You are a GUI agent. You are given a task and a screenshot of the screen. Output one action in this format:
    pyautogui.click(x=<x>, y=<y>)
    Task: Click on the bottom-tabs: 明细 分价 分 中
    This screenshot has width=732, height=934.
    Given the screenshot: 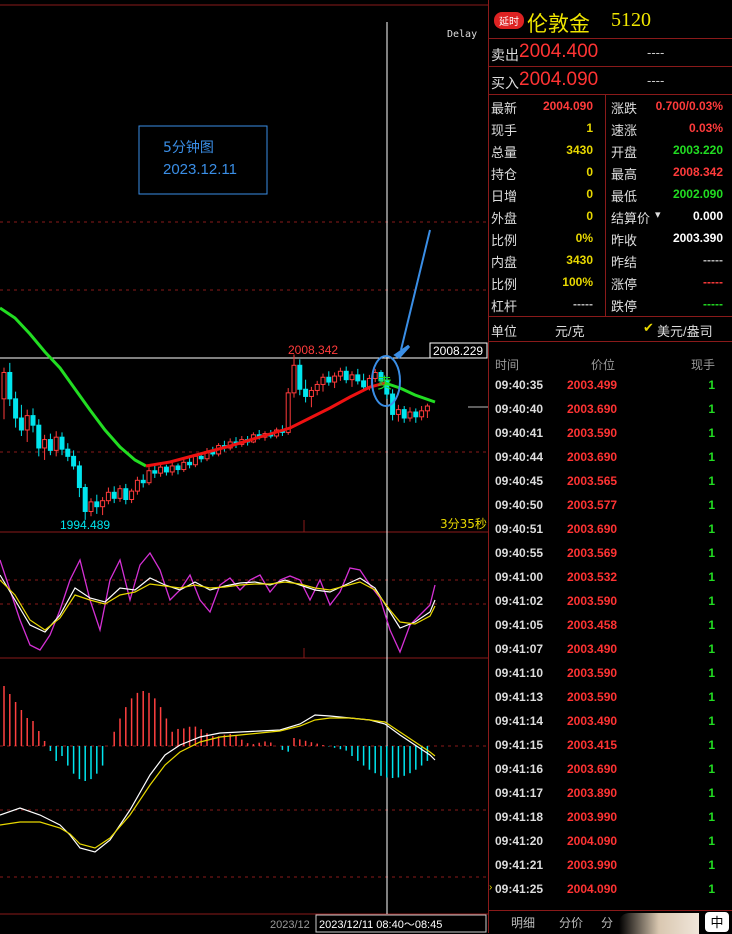 What is the action you would take?
    pyautogui.click(x=610, y=922)
    